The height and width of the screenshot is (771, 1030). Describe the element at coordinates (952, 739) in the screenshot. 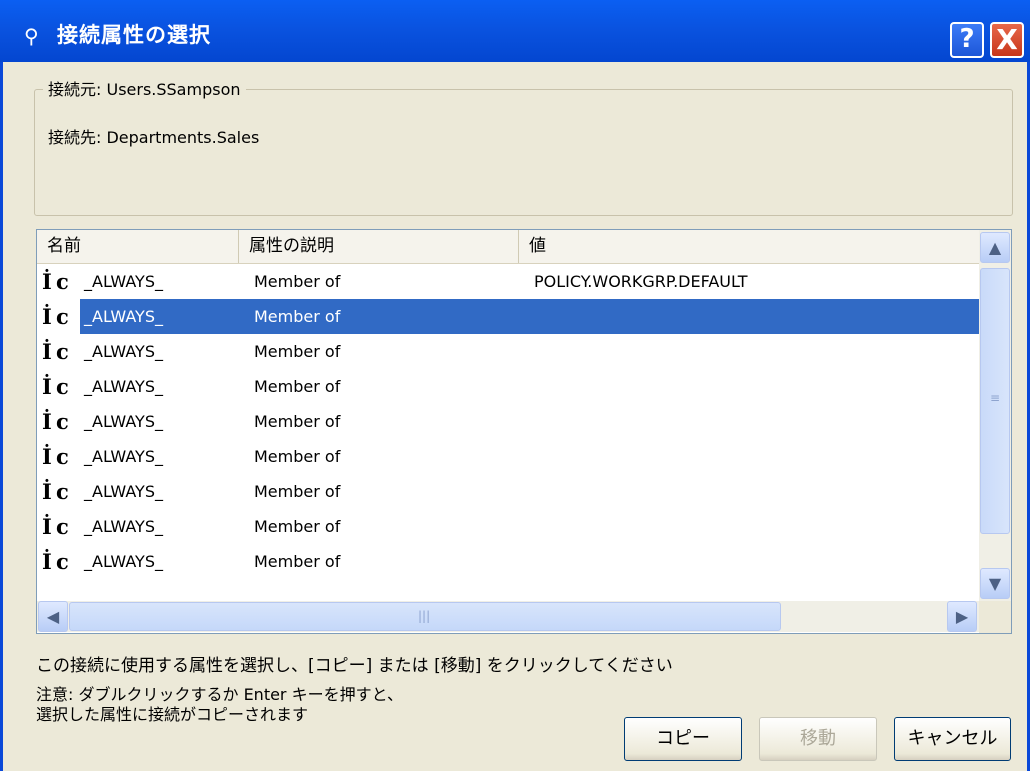

I see `cancel-button: キャンセル` at that location.